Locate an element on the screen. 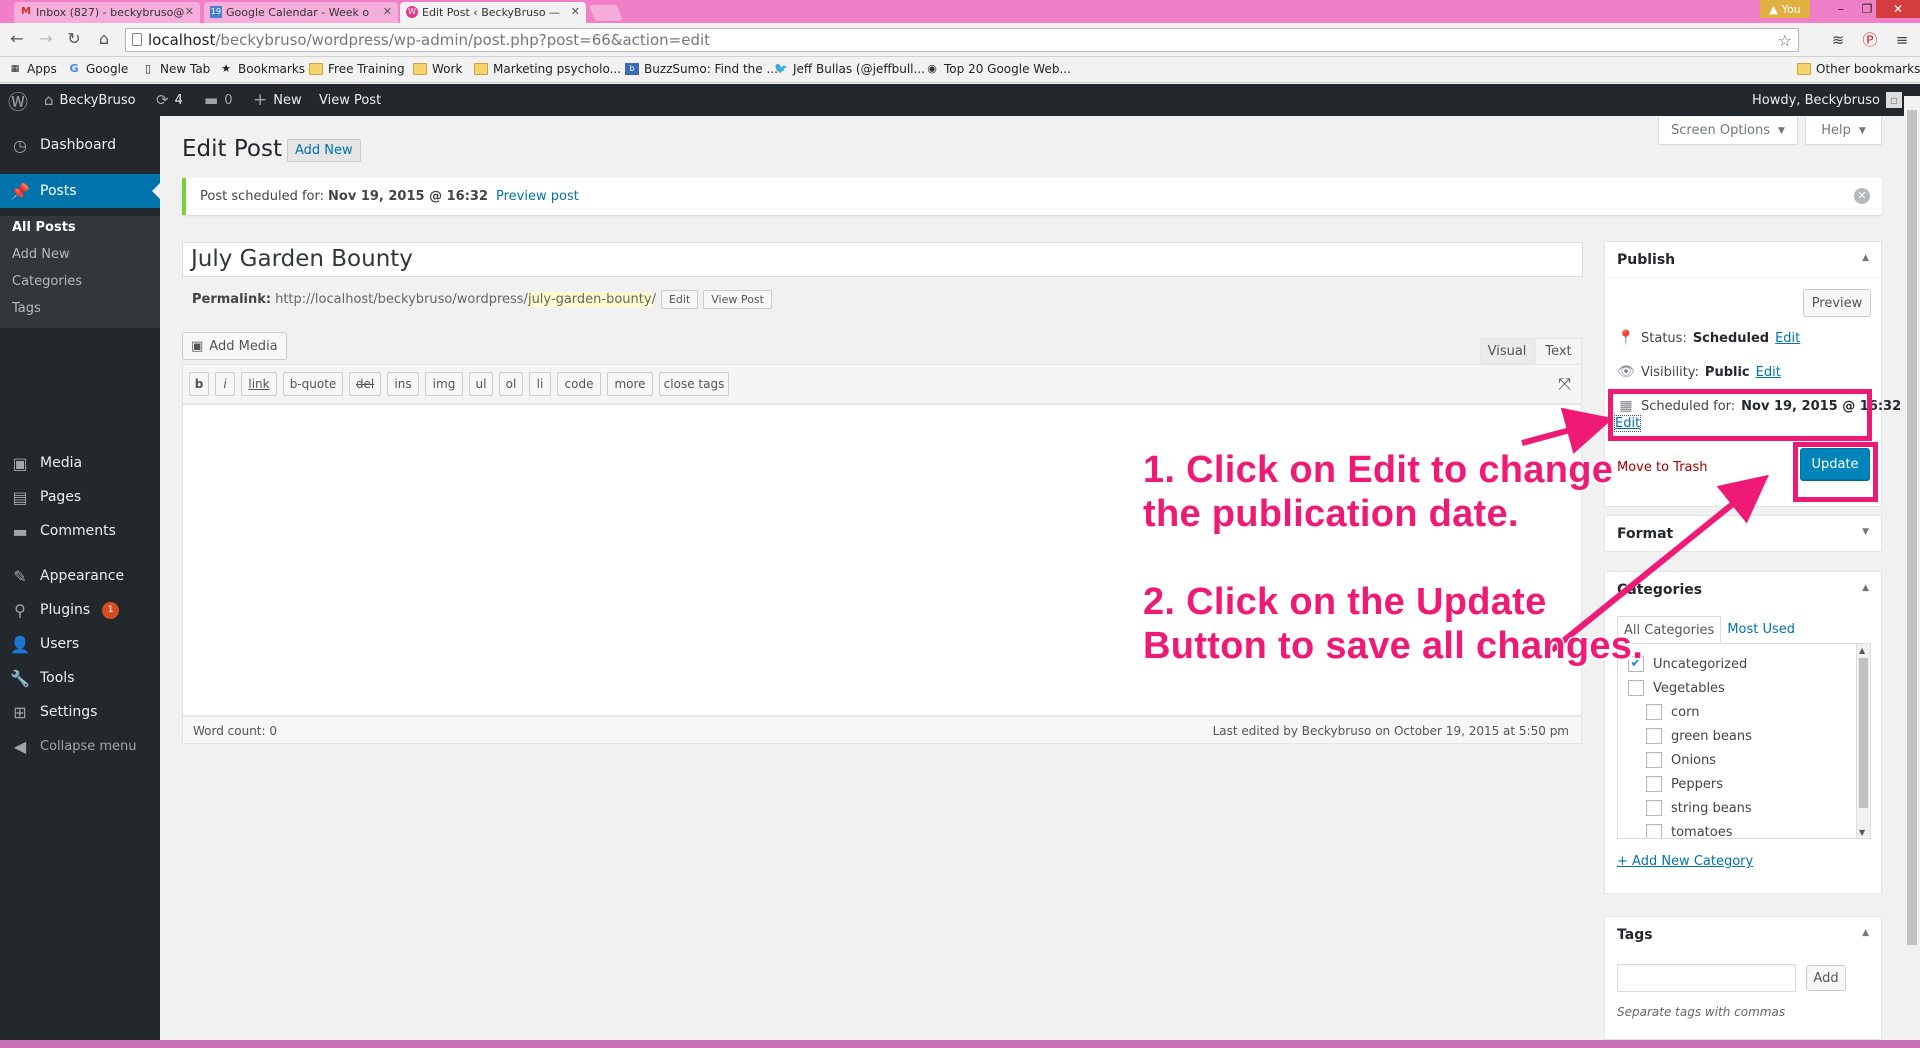  preview-post-link: Preview post is located at coordinates (537, 196).